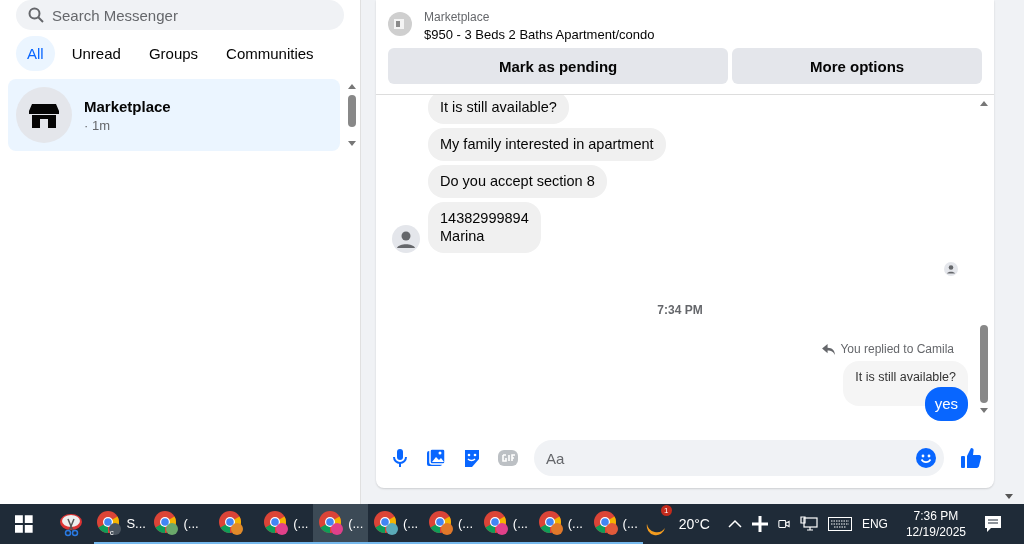 This screenshot has width=1024, height=544. I want to click on profile-letter: c, so click(111, 532).